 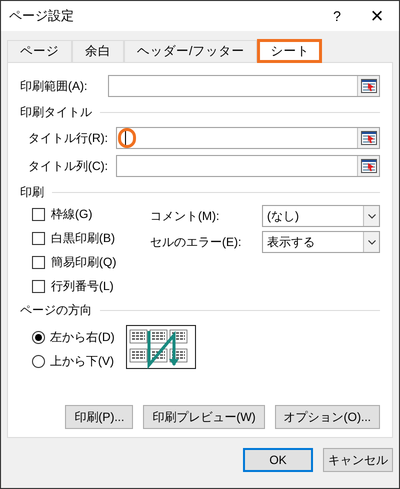 What do you see at coordinates (82, 286) in the screenshot?
I see `checkbox-label: 行列番号(L)` at bounding box center [82, 286].